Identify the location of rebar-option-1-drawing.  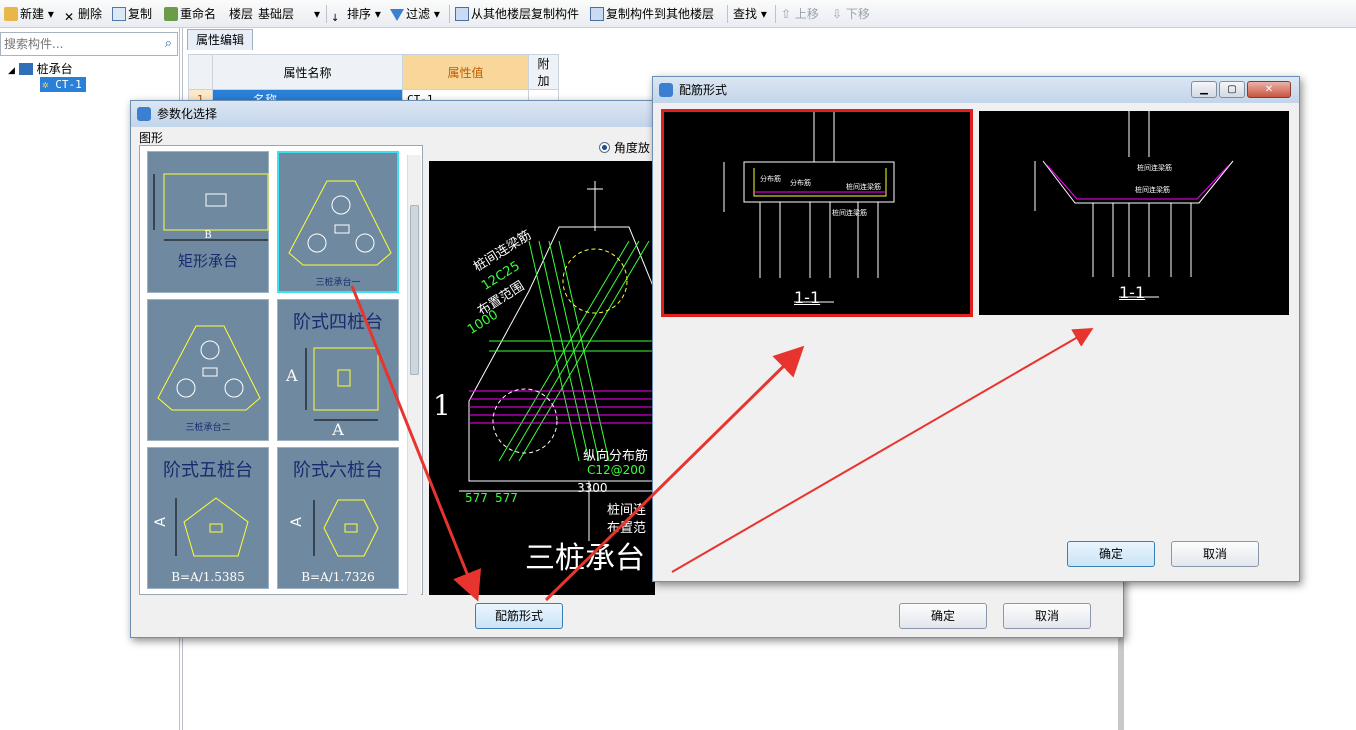
(809, 207).